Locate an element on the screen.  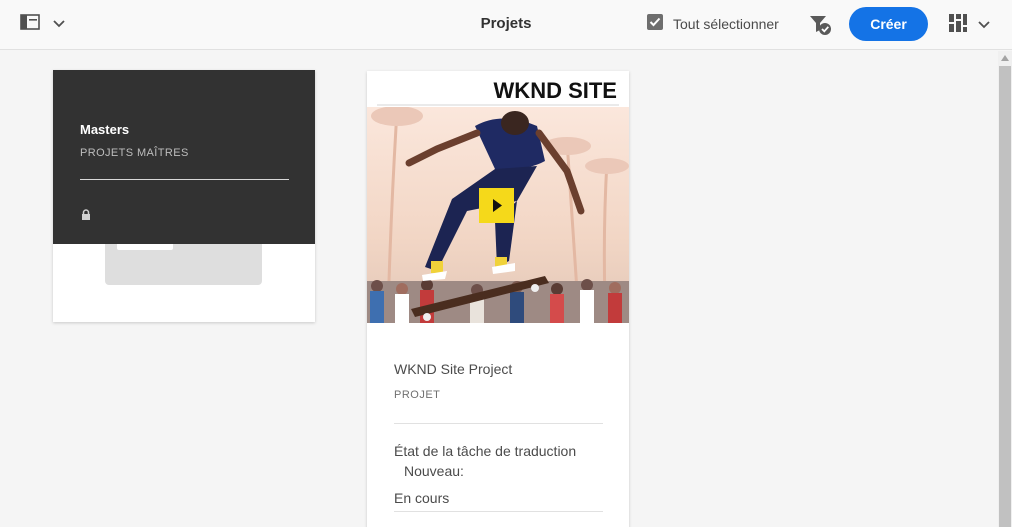
filter-button is located at coordinates (821, 25).